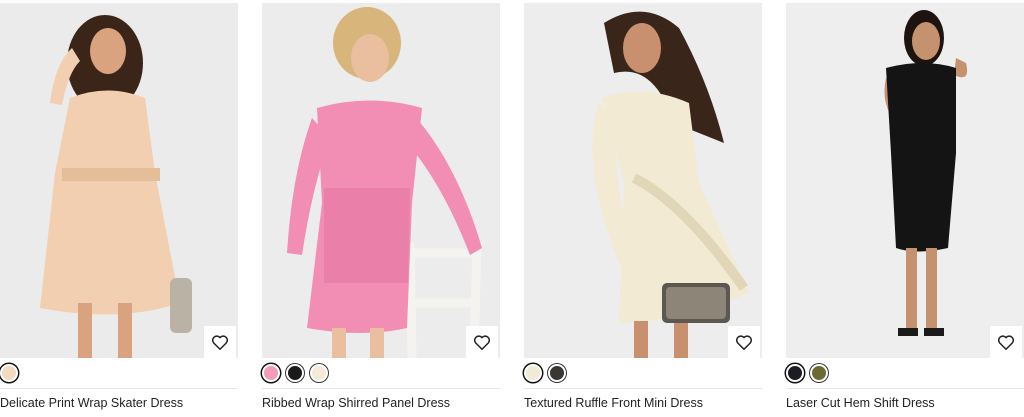 The image size is (1024, 417). I want to click on product-name: Laser Cut Hem Shift Dress, so click(860, 403).